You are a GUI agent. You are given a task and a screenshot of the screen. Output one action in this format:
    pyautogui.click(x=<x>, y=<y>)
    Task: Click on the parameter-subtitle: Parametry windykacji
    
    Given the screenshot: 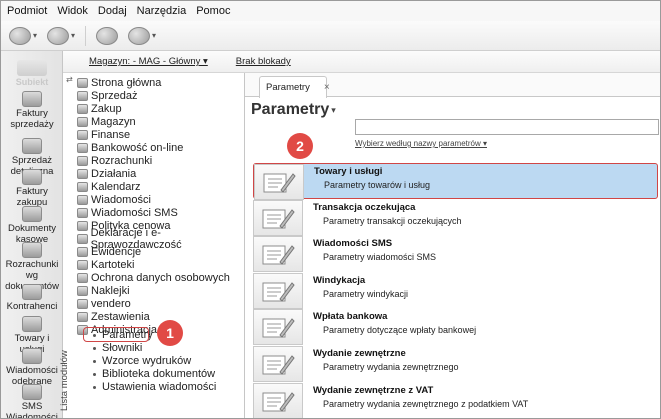 What is the action you would take?
    pyautogui.click(x=366, y=294)
    